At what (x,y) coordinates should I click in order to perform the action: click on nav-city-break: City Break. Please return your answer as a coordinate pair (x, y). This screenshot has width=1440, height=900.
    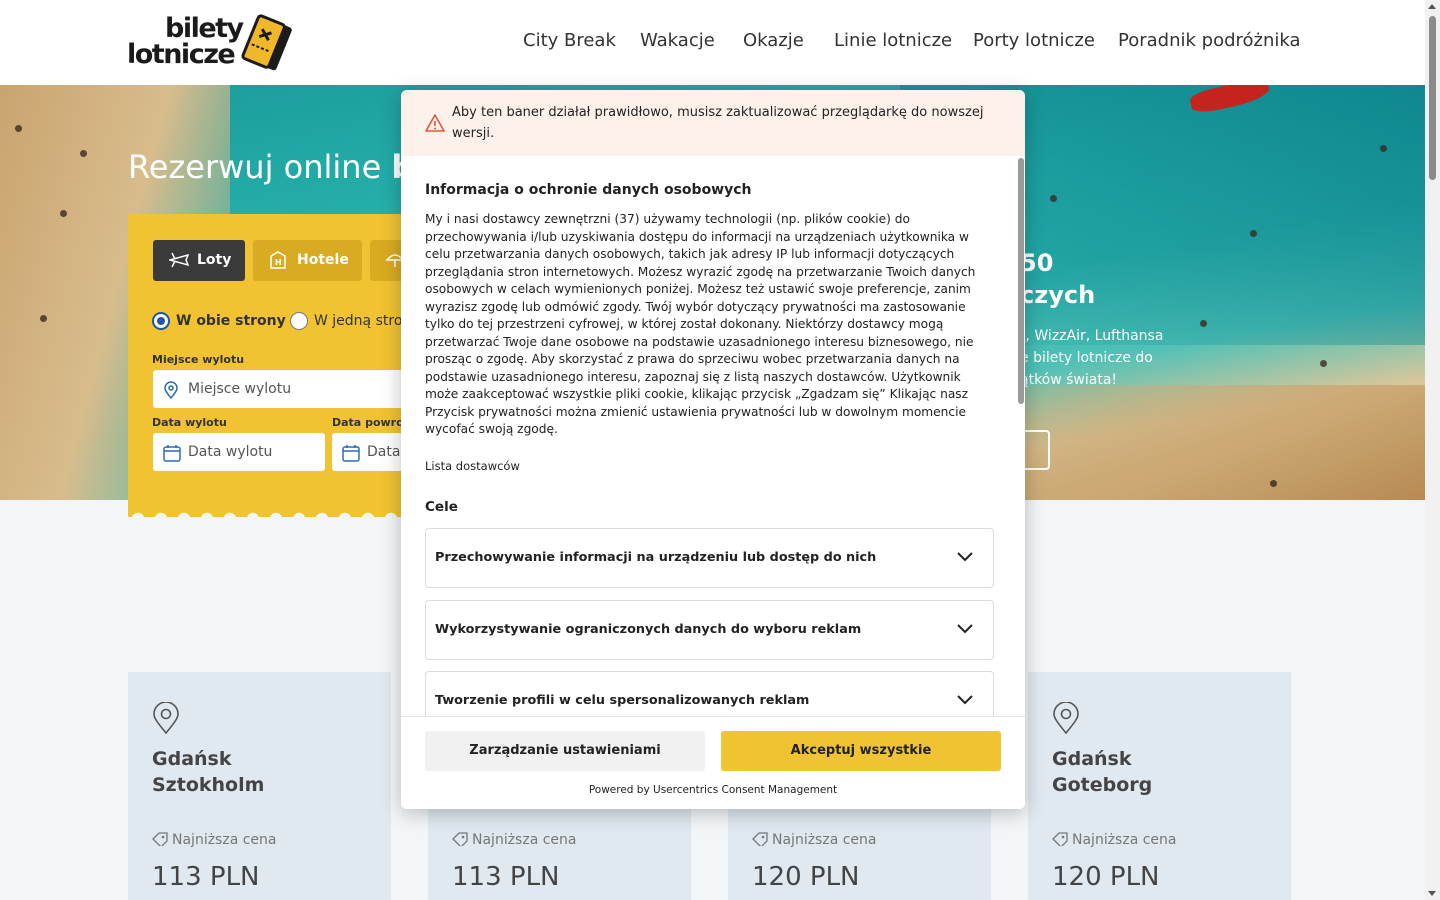
    Looking at the image, I should click on (569, 41).